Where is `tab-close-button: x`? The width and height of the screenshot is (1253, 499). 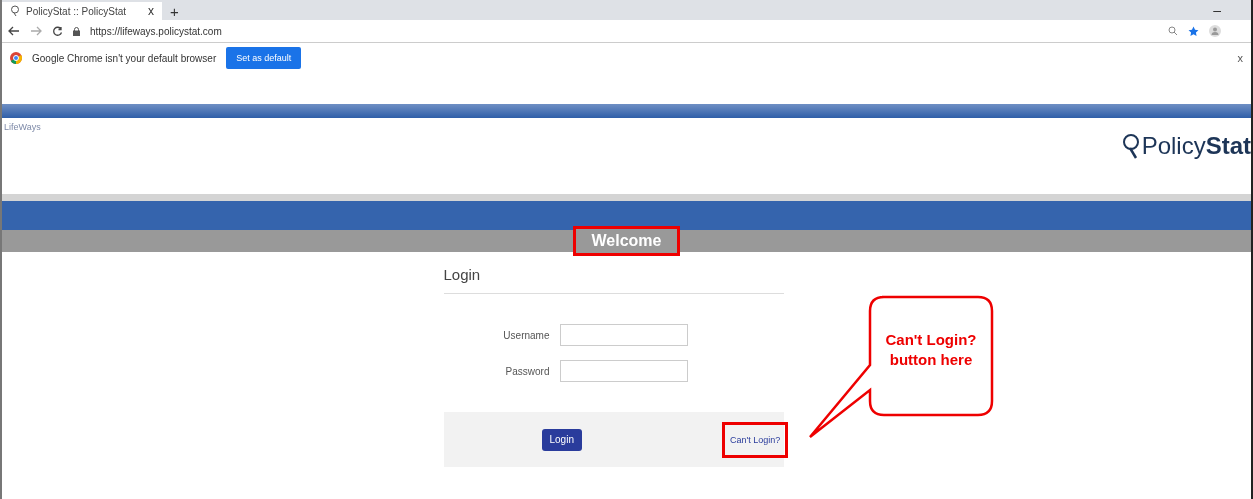
tab-close-button: x is located at coordinates (151, 11).